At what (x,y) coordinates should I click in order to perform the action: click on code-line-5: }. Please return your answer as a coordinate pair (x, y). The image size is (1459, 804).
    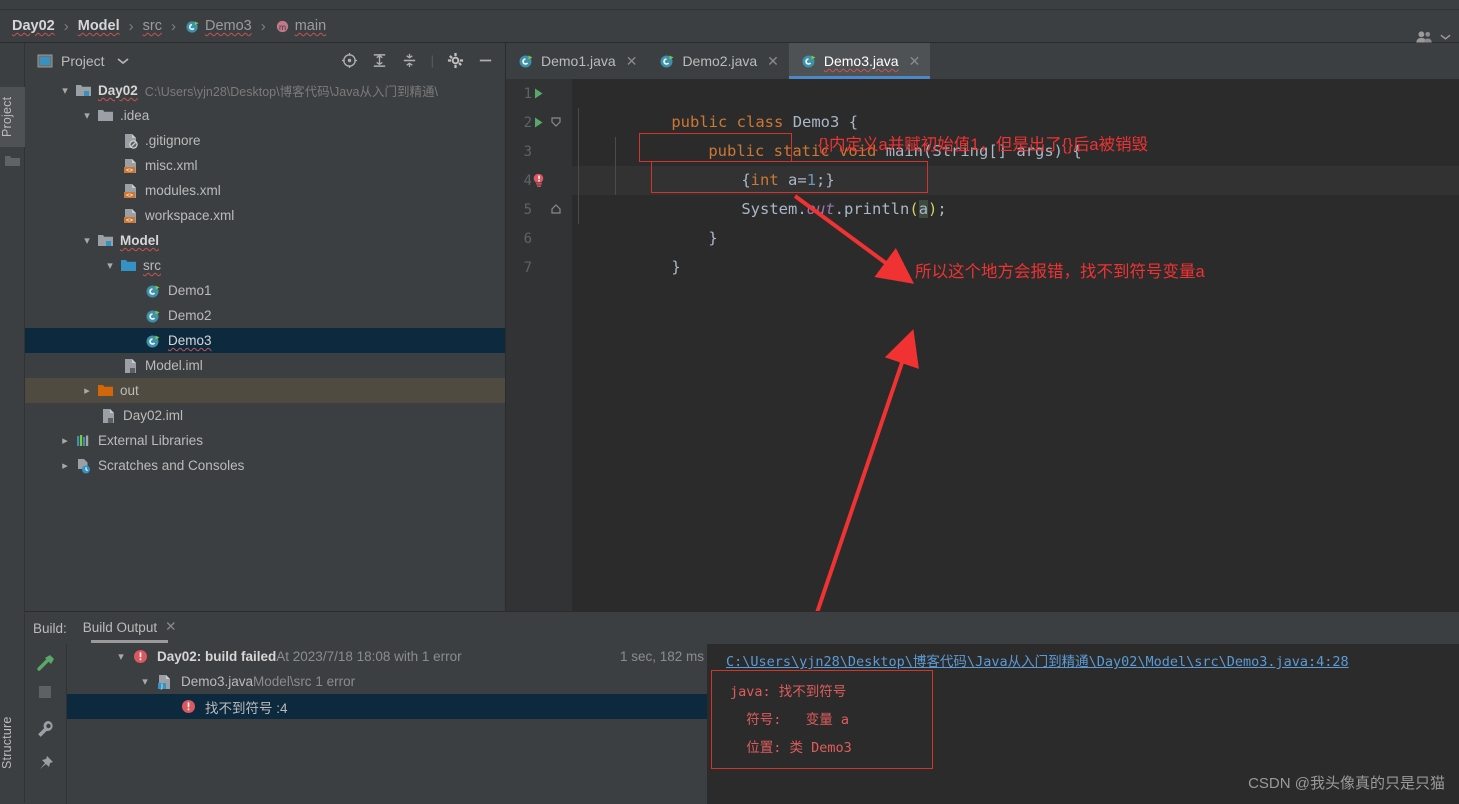
    Looking at the image, I should click on (713, 238).